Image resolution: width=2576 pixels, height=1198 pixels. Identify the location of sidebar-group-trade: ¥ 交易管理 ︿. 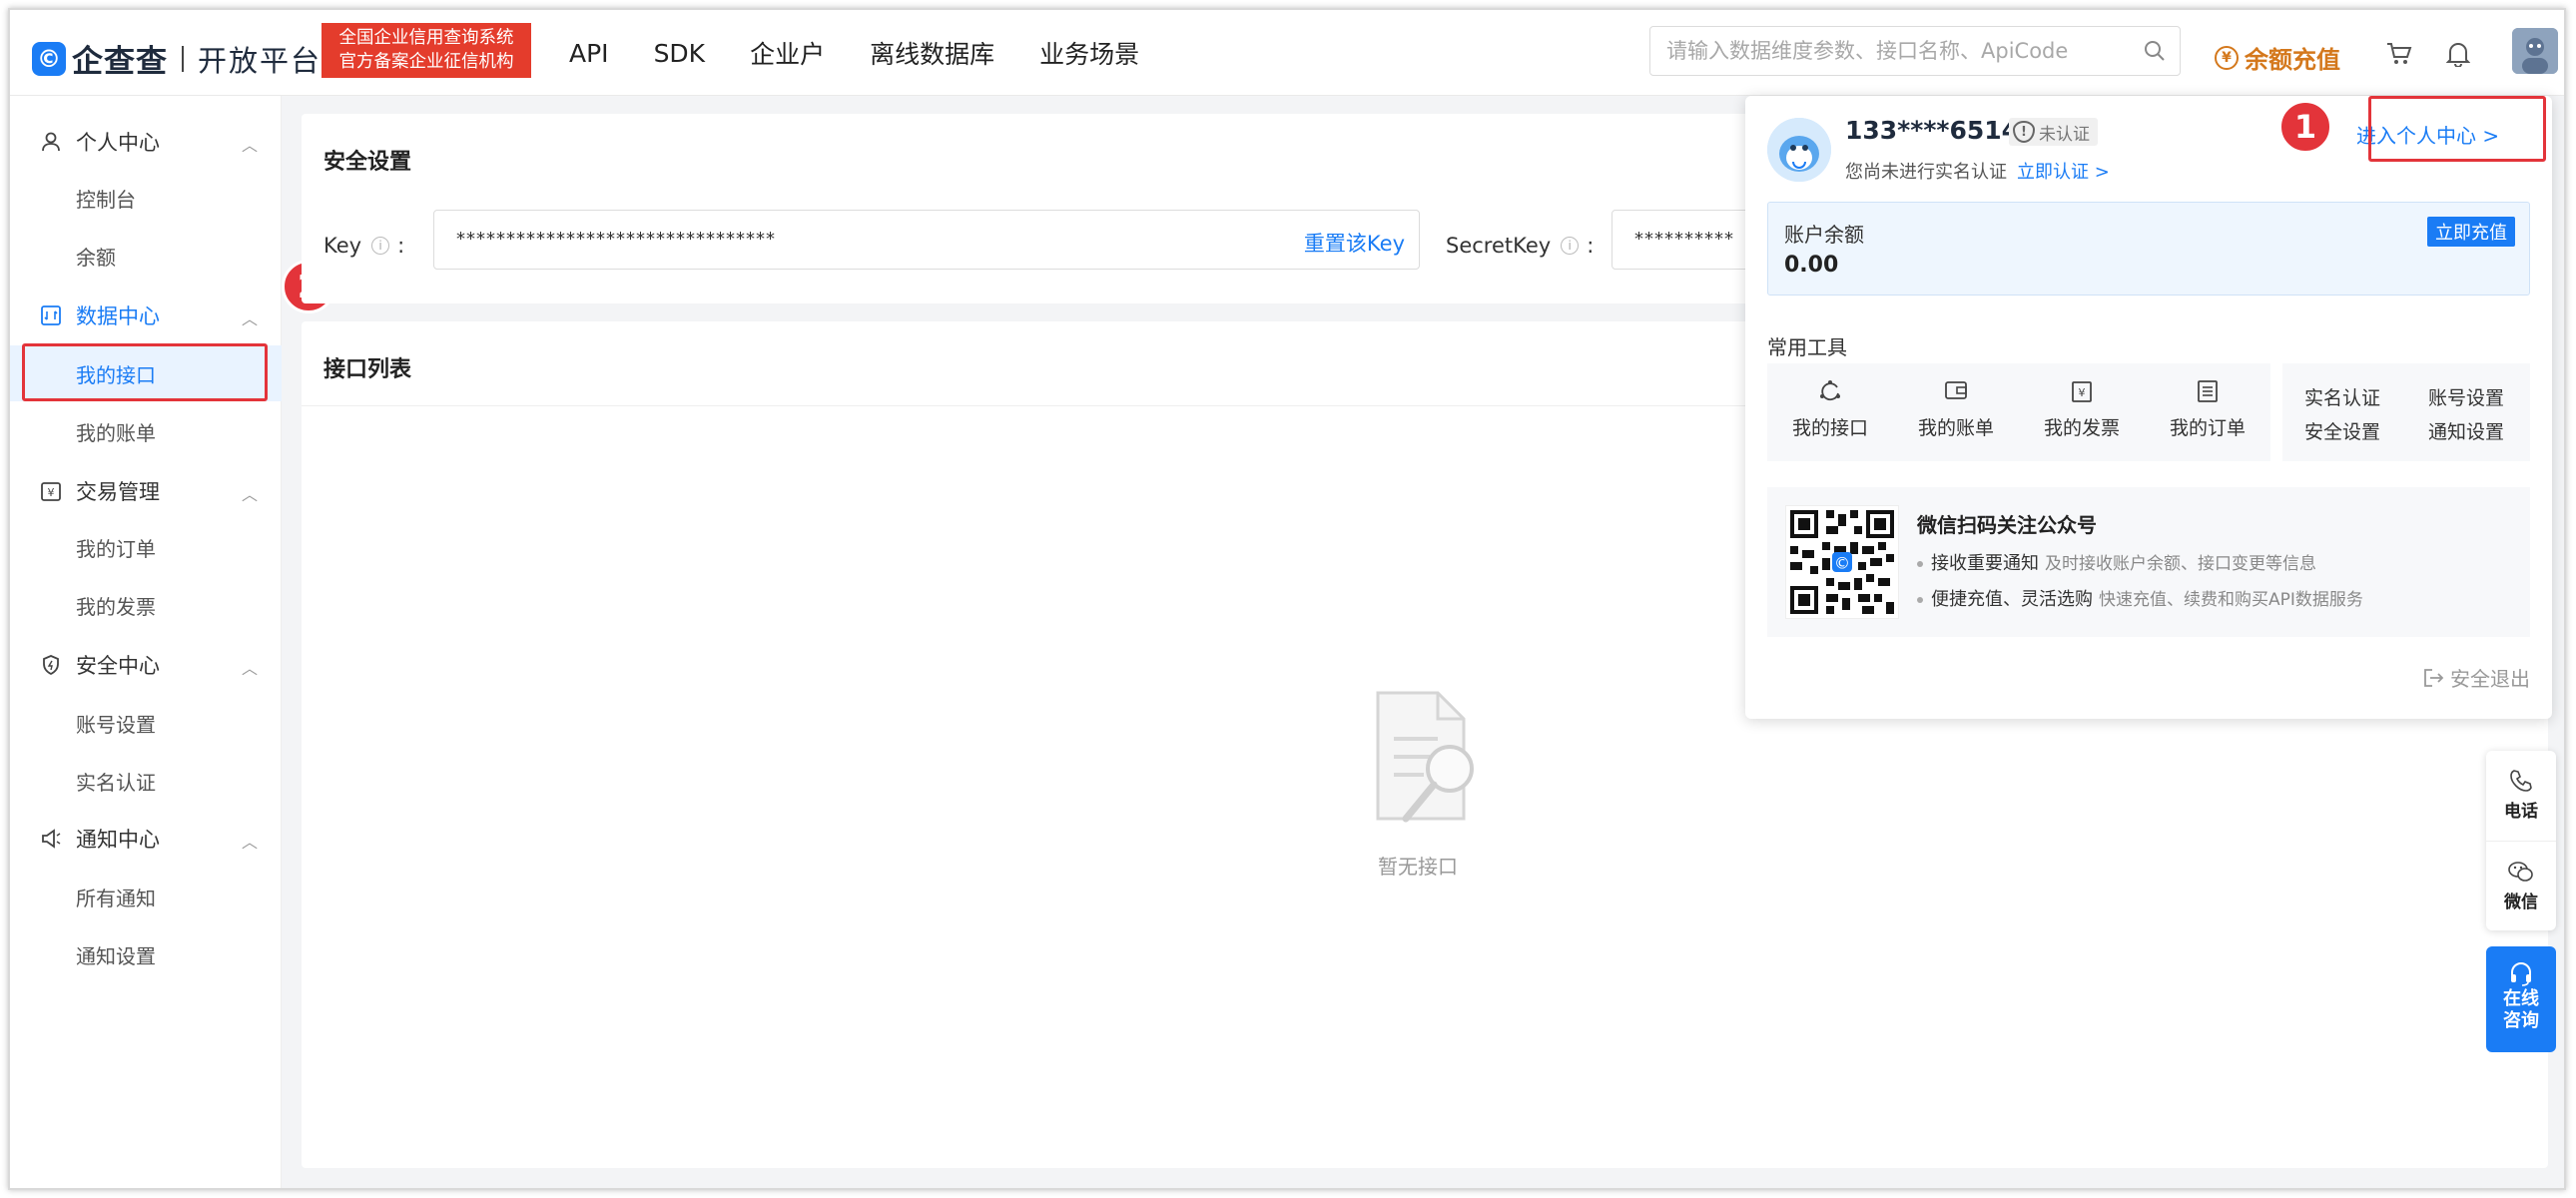
(146, 491).